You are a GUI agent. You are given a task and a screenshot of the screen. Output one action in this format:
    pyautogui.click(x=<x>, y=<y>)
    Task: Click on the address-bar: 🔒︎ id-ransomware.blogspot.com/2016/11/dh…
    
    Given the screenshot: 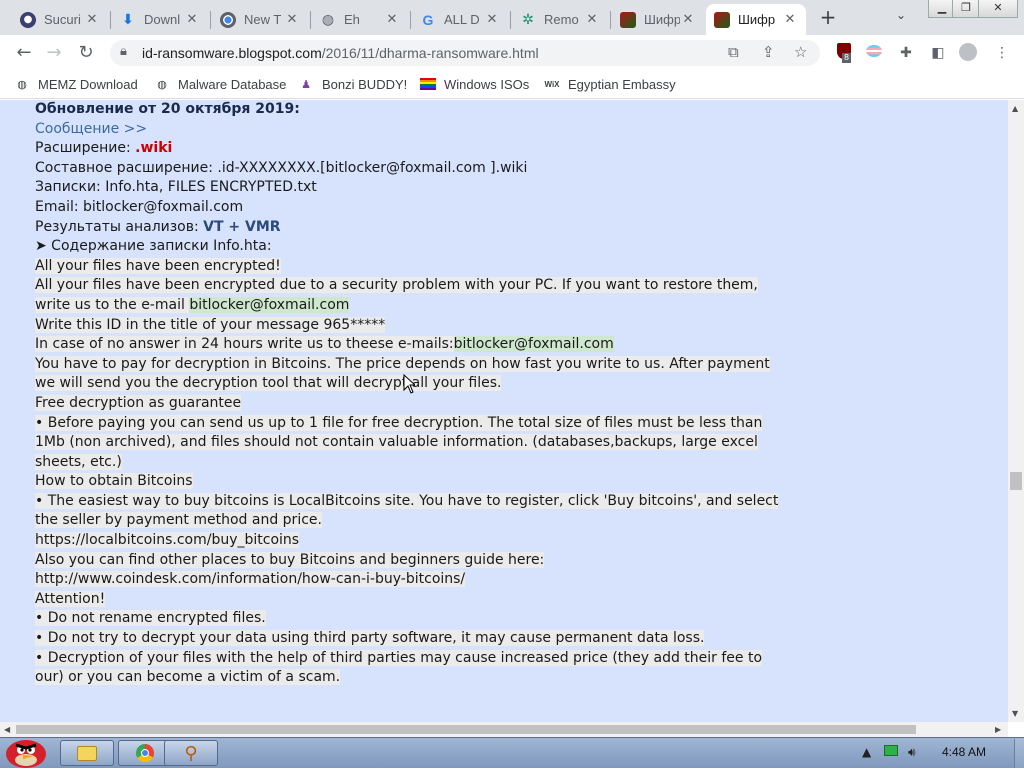 What is the action you would take?
    pyautogui.click(x=465, y=53)
    